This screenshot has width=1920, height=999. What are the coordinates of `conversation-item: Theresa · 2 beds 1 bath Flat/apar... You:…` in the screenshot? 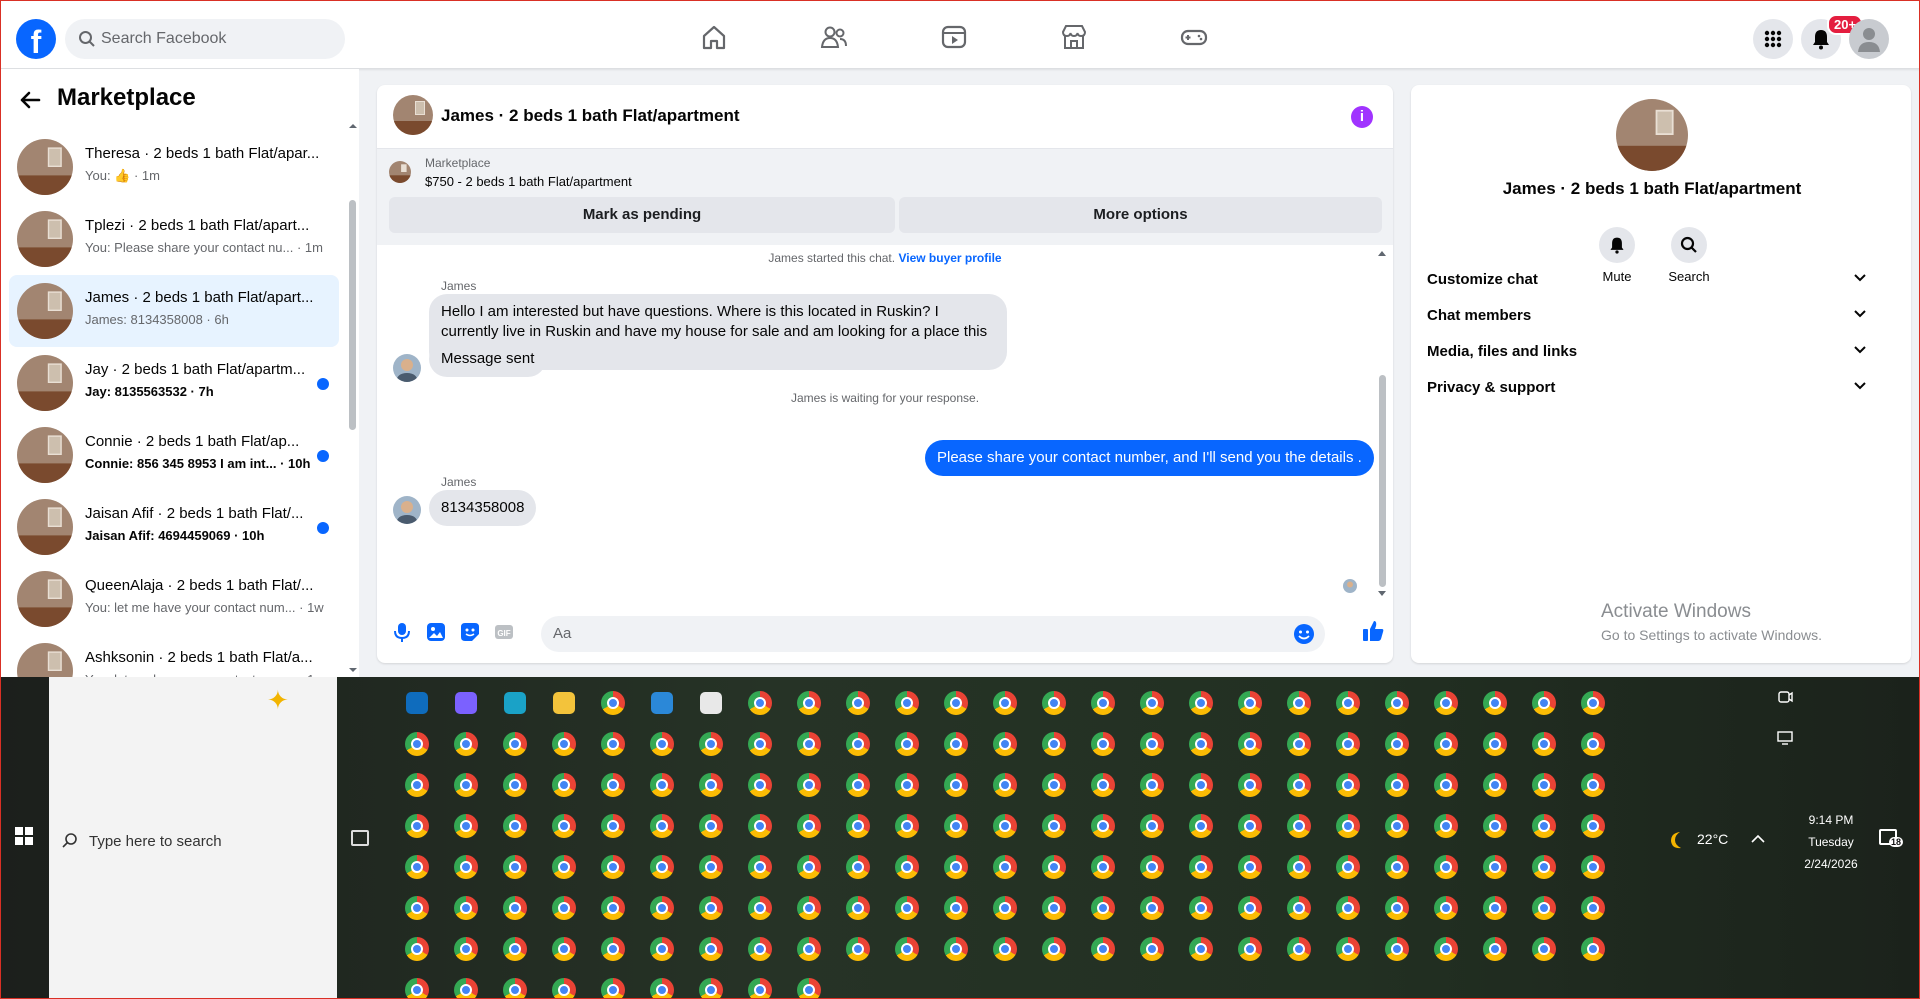 It's located at (174, 167).